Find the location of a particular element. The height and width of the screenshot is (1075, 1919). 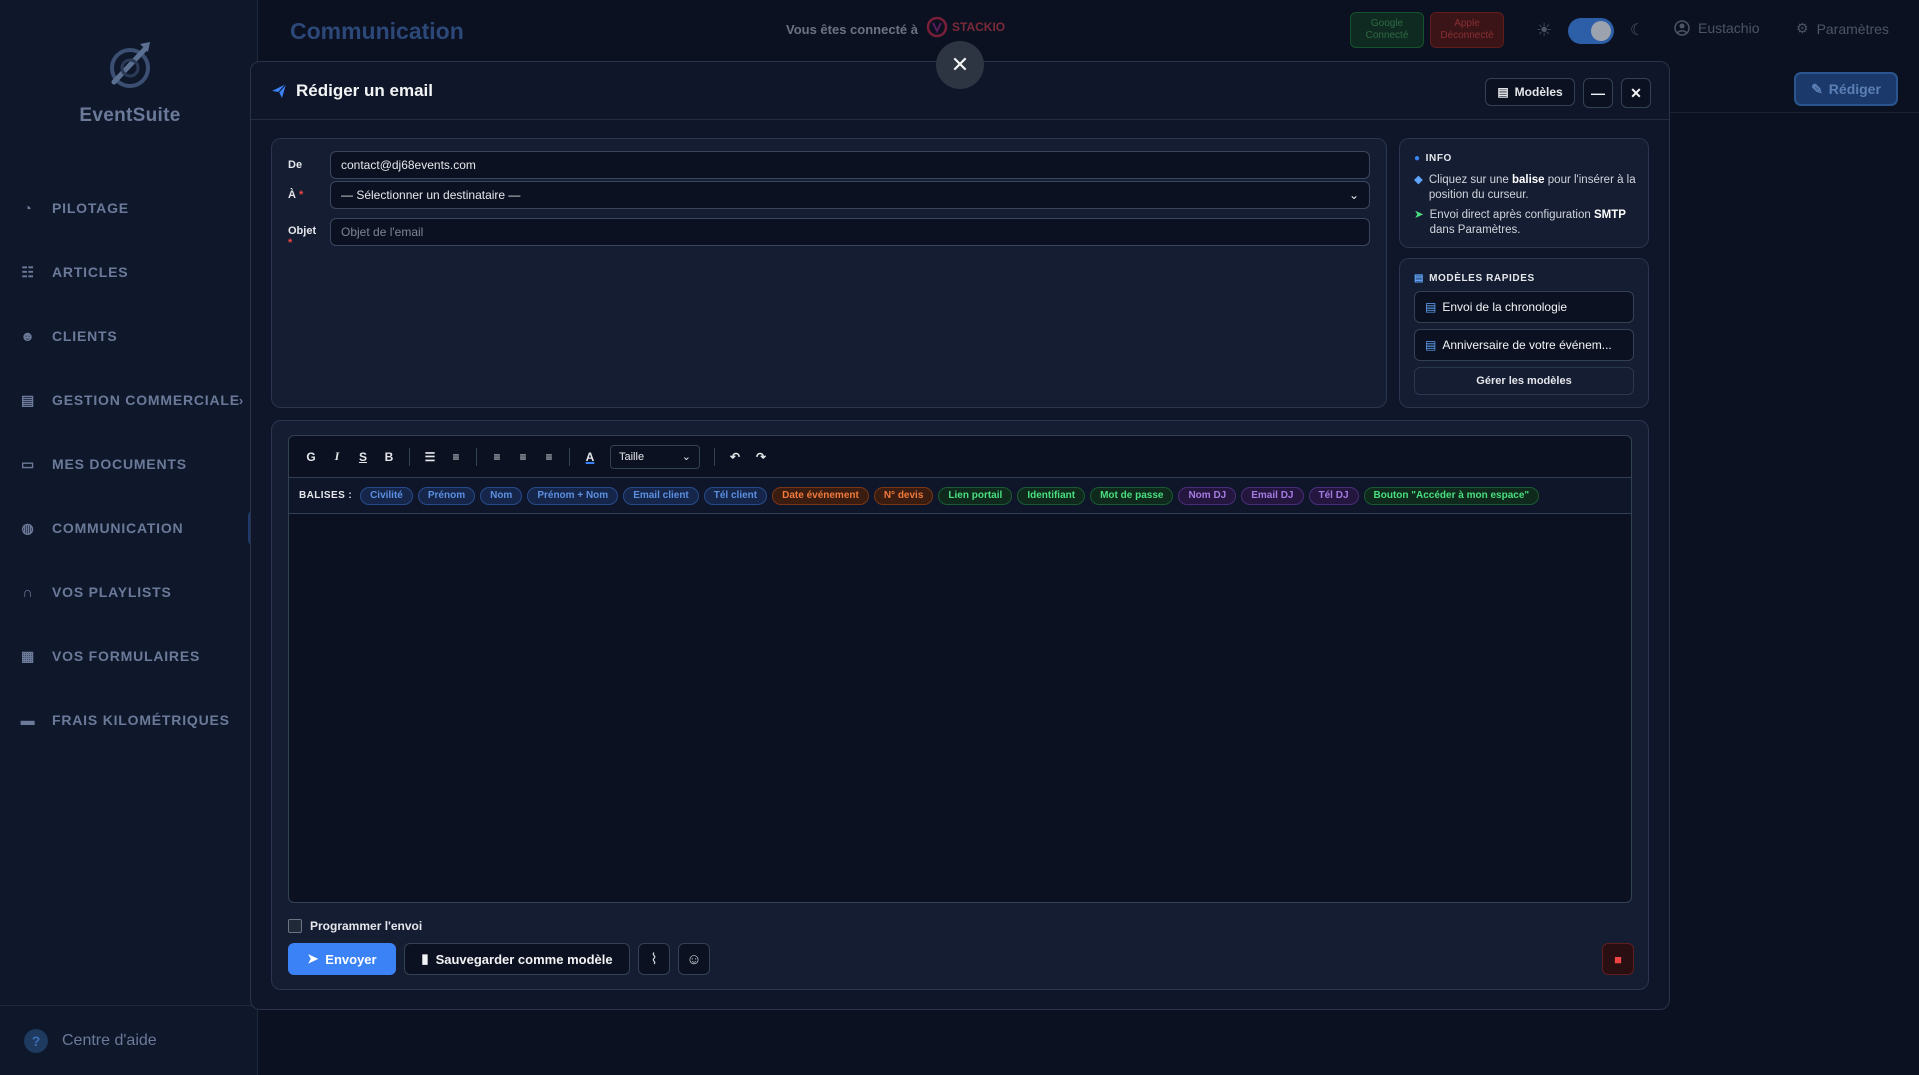

sidebar-item-communication: ◍ COMMUNICATION is located at coordinates (129, 528).